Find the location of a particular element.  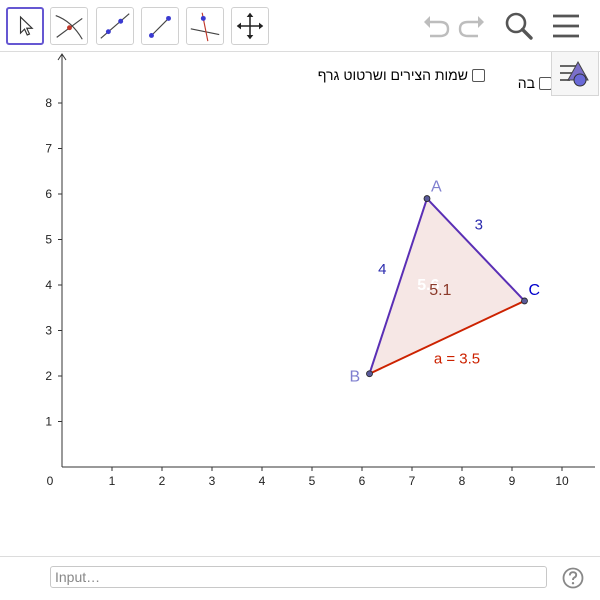

line-through-points-icon is located at coordinates (115, 26).